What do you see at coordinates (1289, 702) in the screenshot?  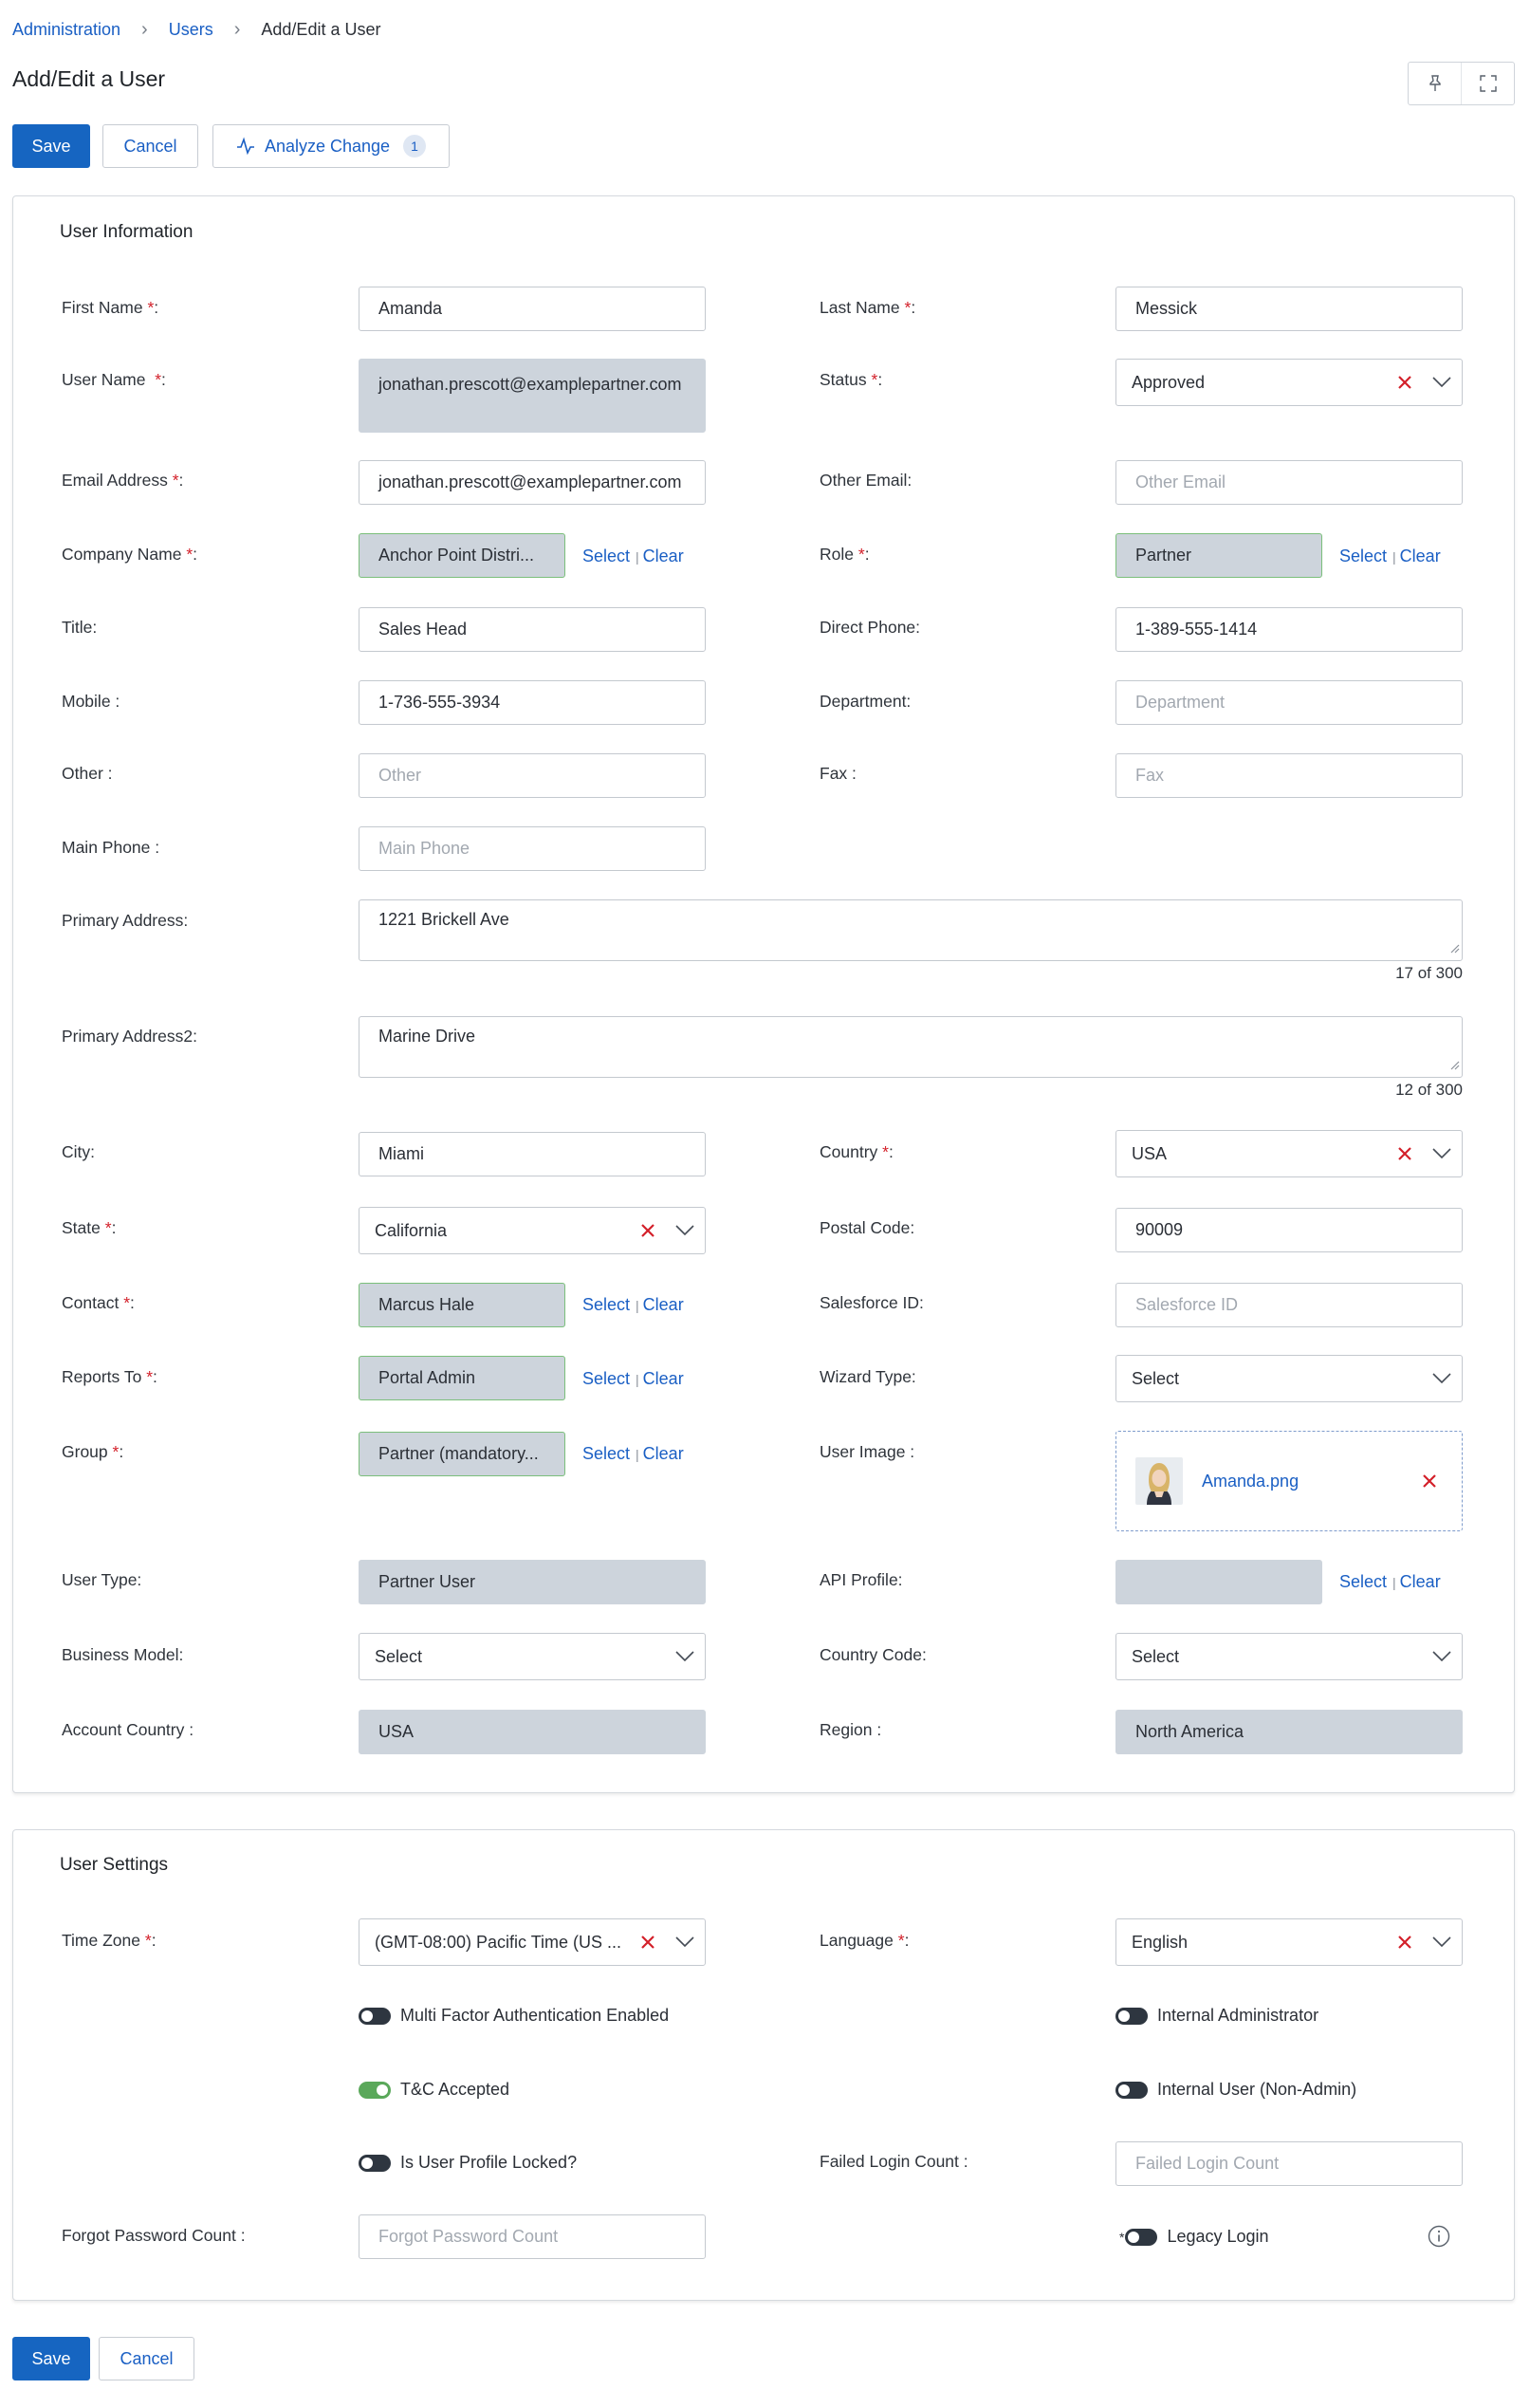 I see `department-field: Department` at bounding box center [1289, 702].